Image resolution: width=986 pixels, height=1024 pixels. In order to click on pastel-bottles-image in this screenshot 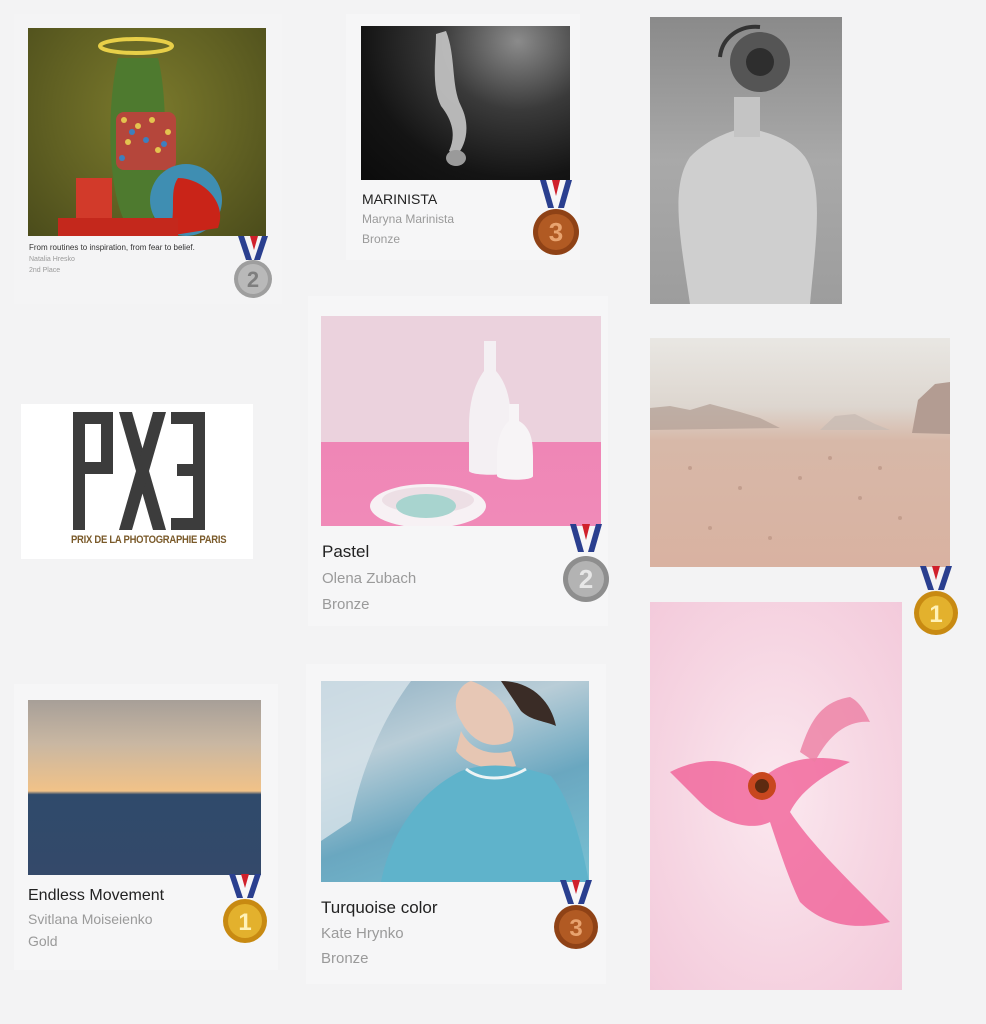, I will do `click(451, 433)`.